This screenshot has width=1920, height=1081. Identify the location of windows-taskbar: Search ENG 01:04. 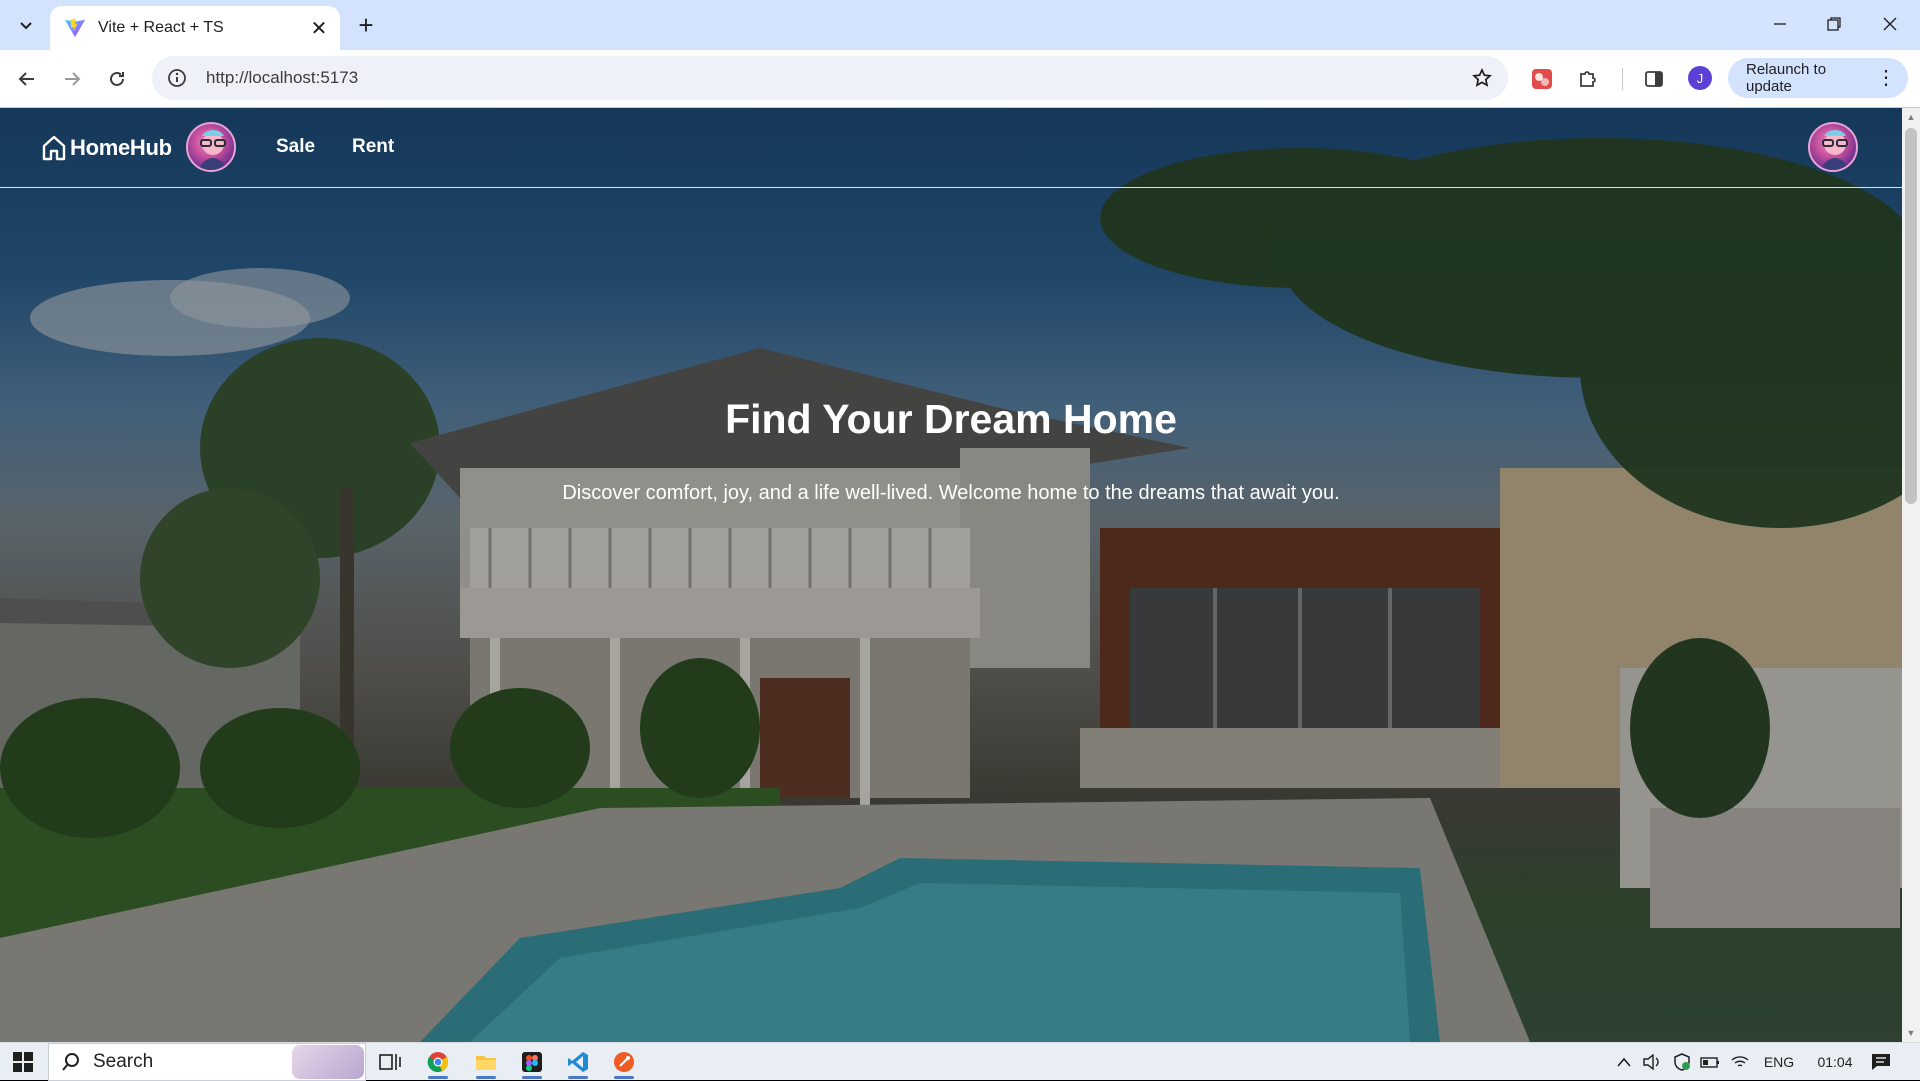
(960, 1061).